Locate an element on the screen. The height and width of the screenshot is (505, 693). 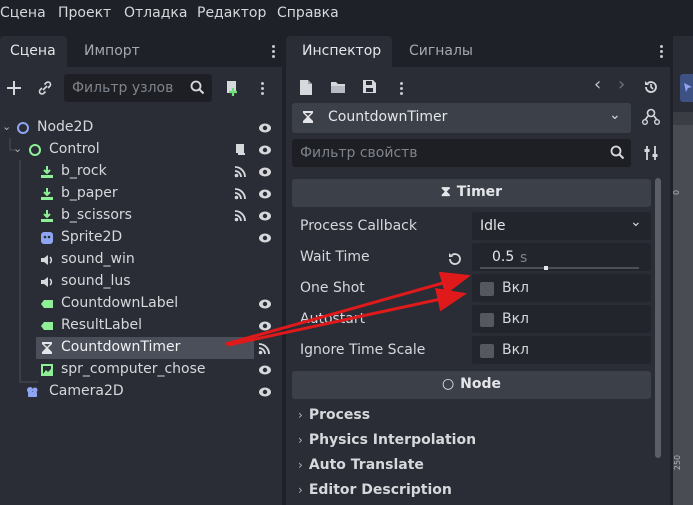
annotation-arrows is located at coordinates (348, 309).